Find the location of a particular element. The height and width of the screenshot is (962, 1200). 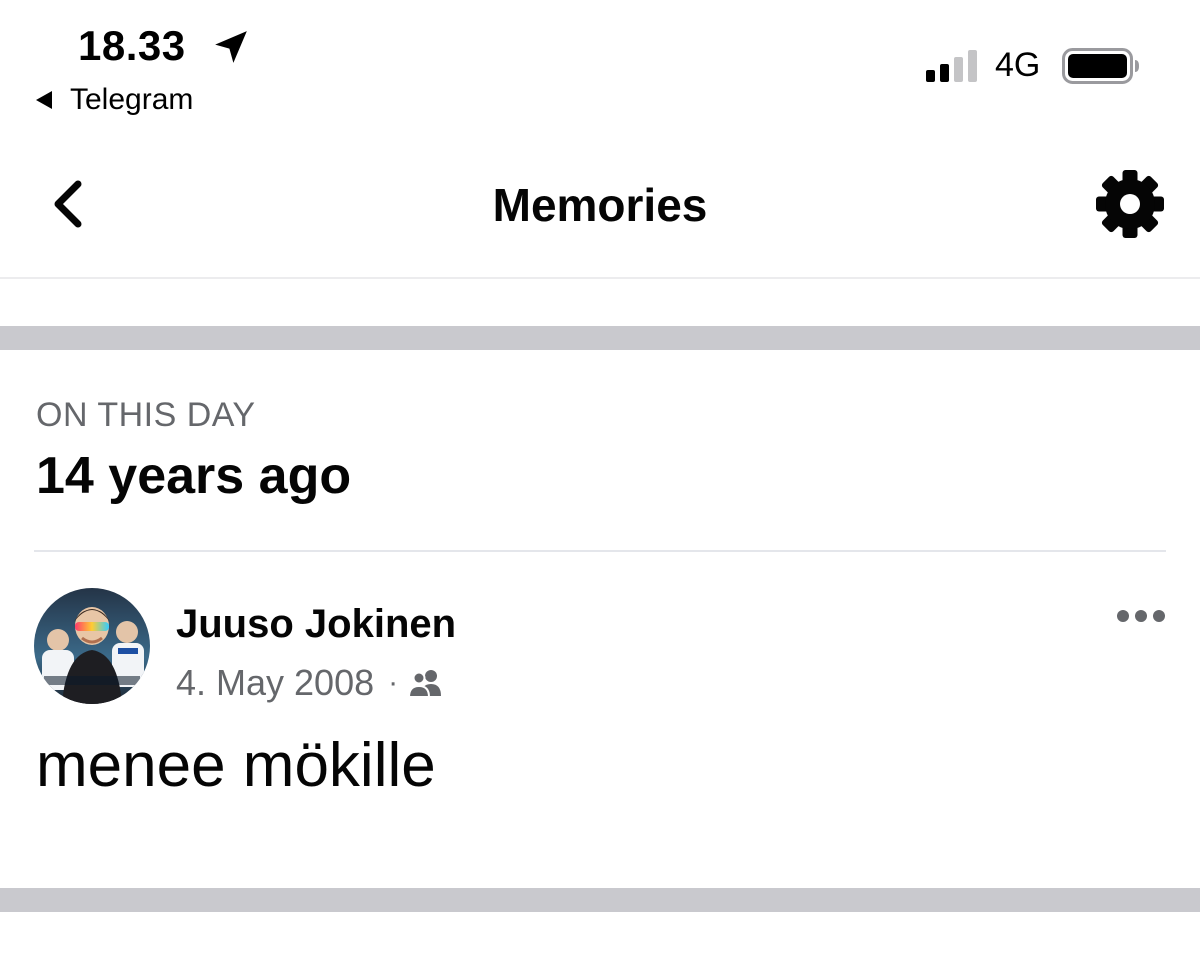

back-to-app-link: Telegram is located at coordinates (114, 100).